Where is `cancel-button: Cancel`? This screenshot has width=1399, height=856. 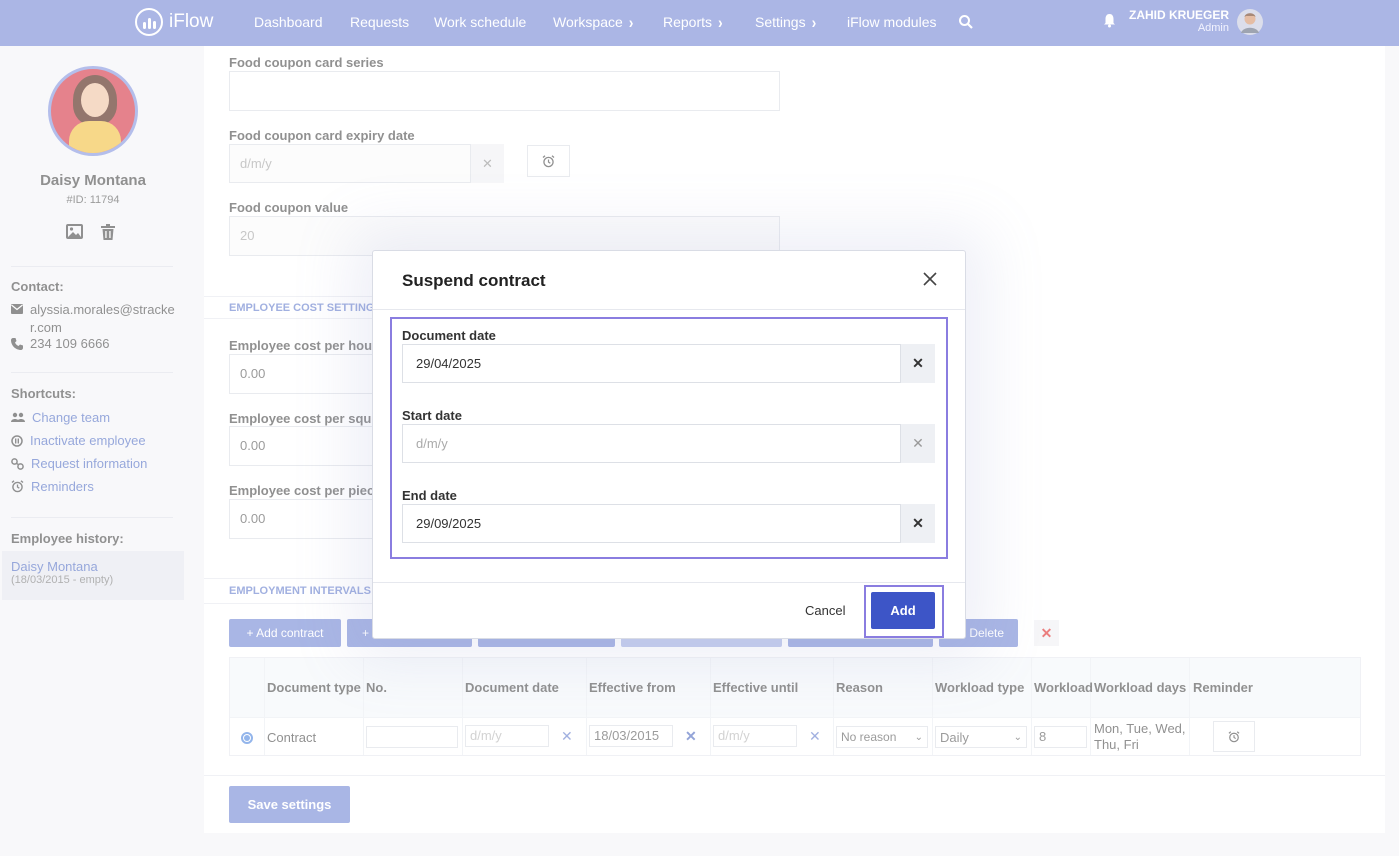
cancel-button: Cancel is located at coordinates (825, 610).